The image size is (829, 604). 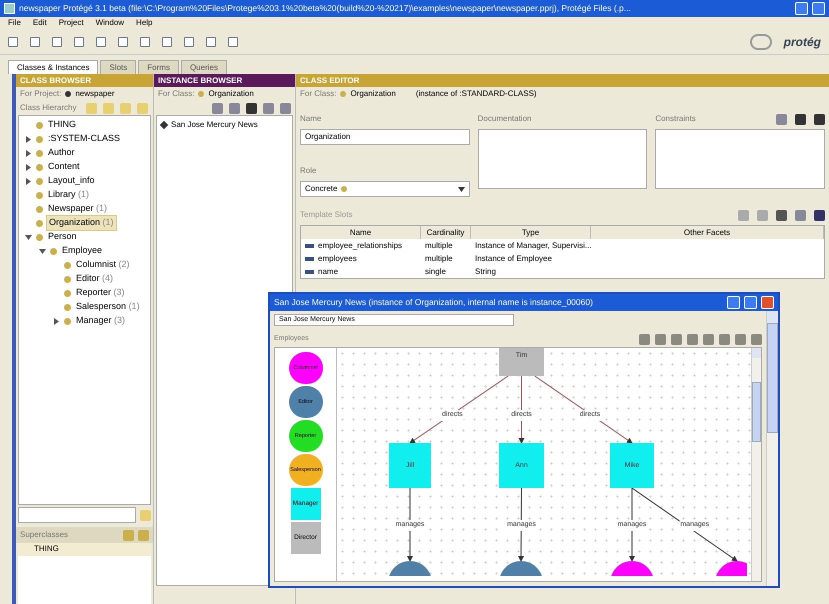 I want to click on search-field, so click(x=77, y=515).